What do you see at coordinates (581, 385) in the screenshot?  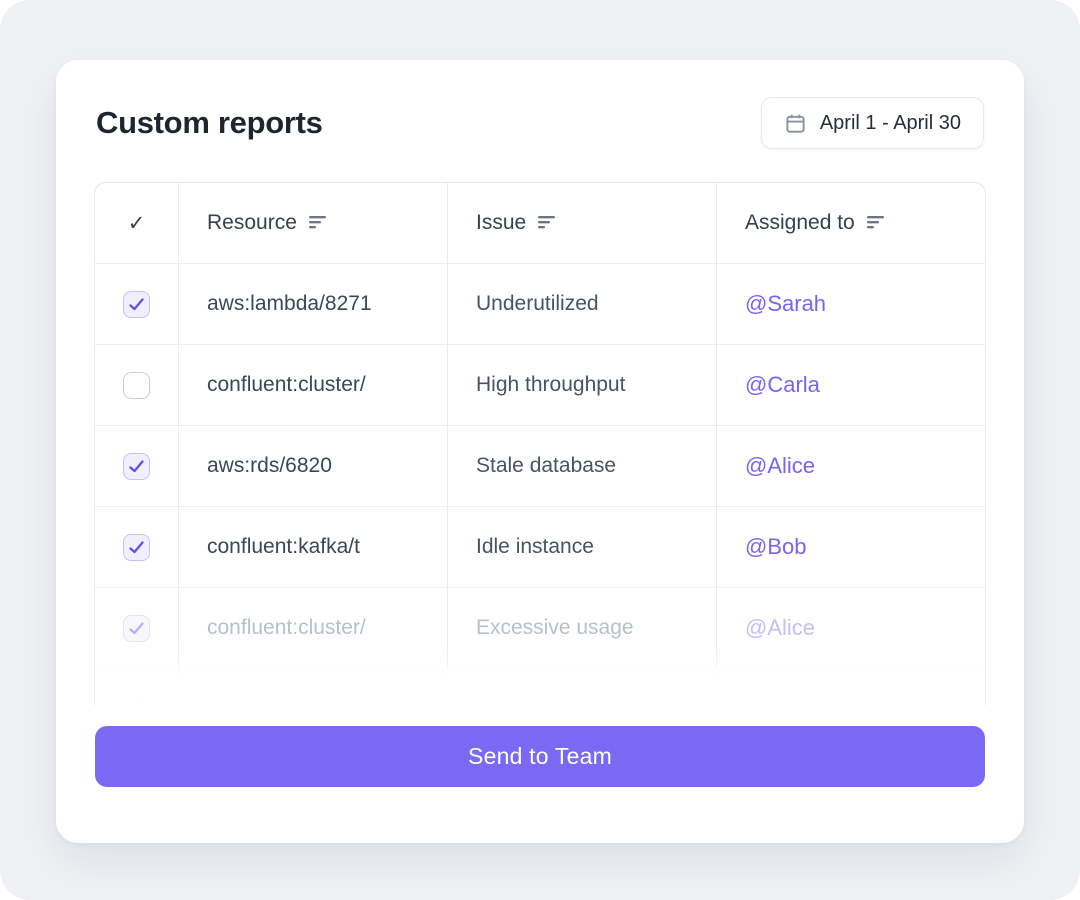 I see `issue-cell: High throughput` at bounding box center [581, 385].